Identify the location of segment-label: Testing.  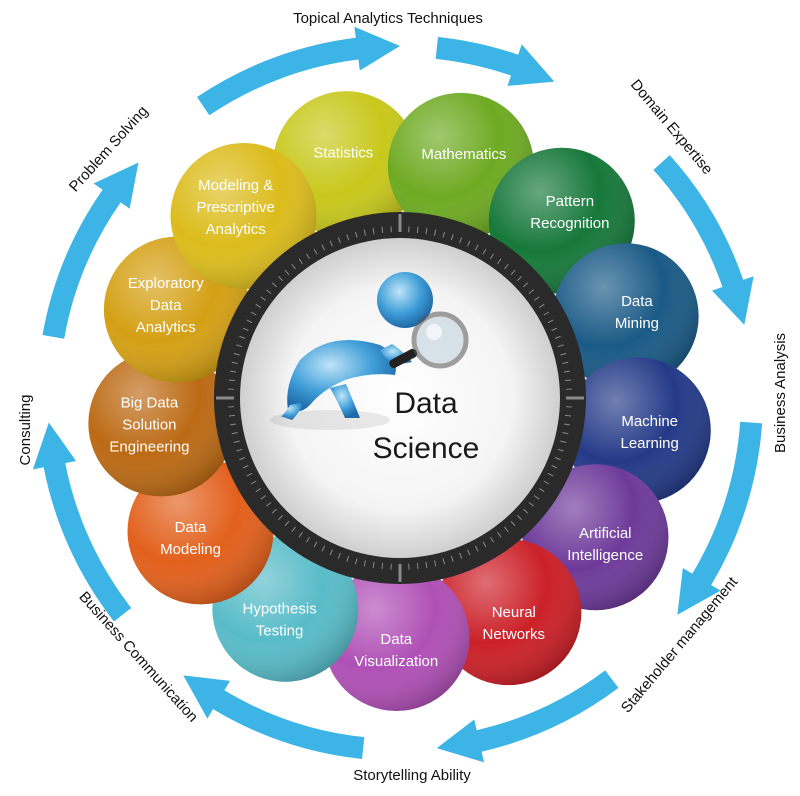
(280, 630).